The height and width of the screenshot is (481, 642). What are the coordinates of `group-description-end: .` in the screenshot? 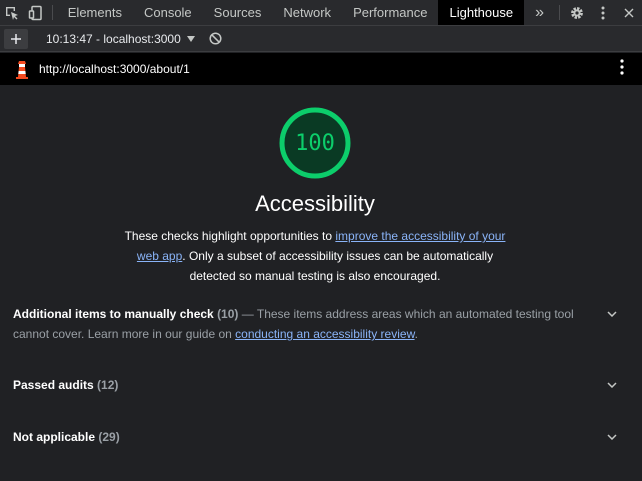 It's located at (416, 334).